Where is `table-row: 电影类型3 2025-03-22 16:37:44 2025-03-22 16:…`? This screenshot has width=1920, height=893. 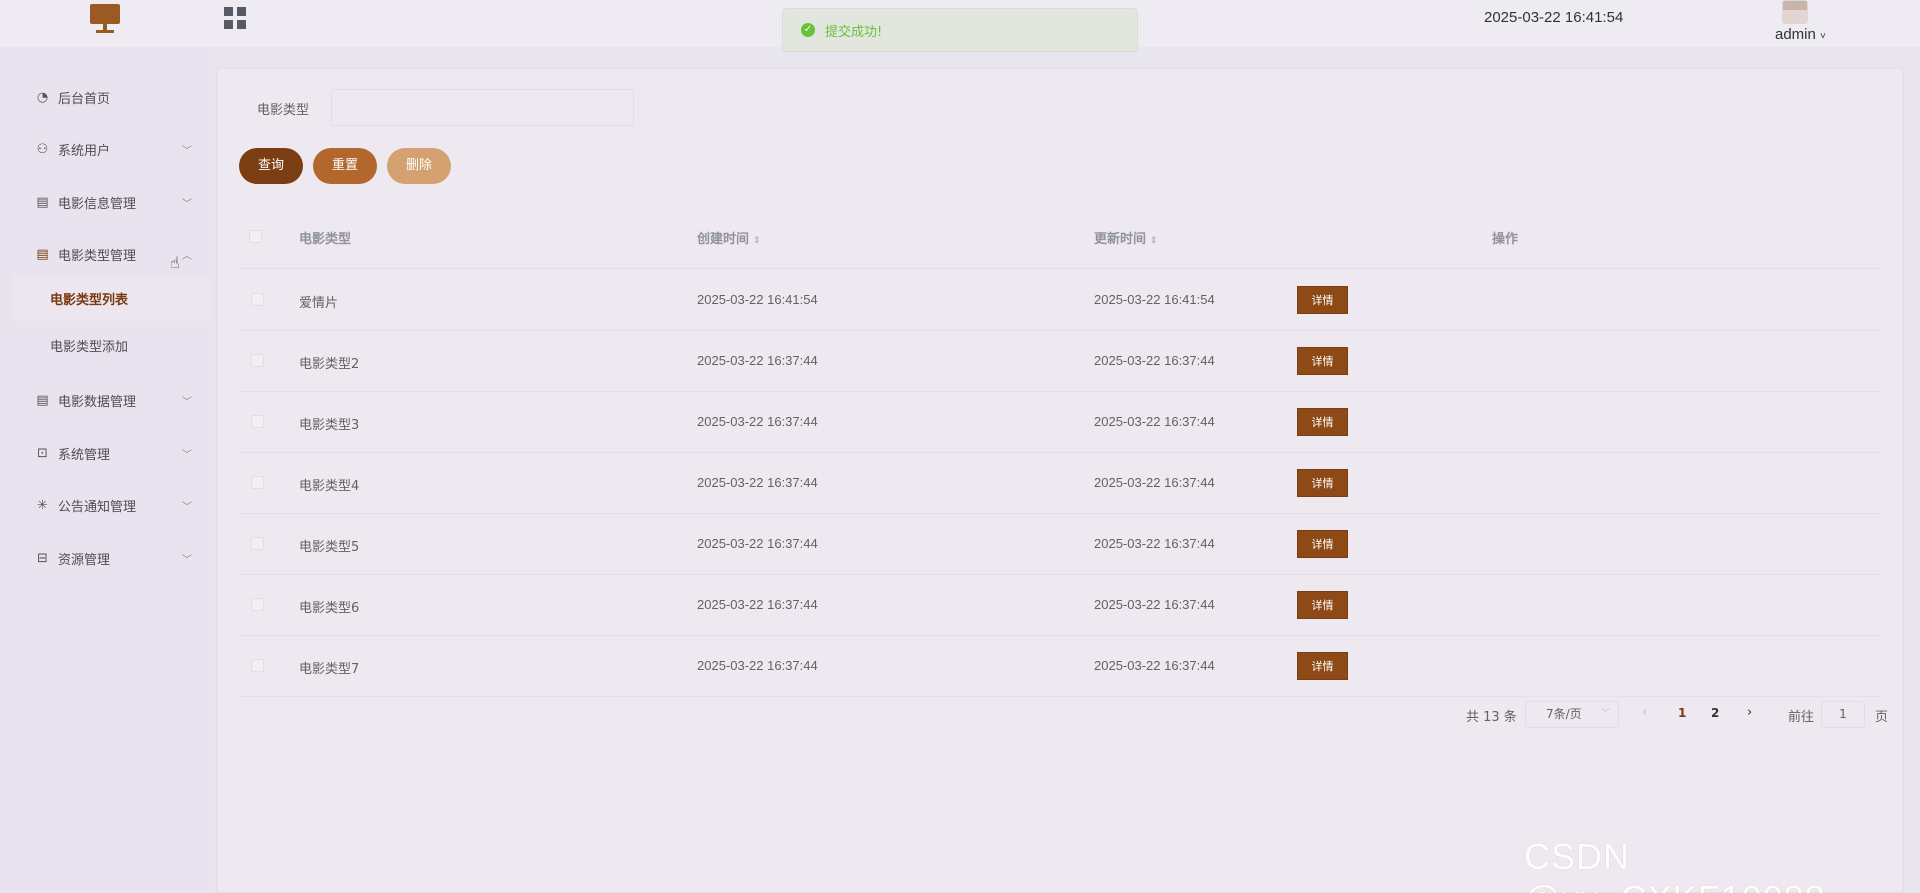
table-row: 电影类型3 2025-03-22 16:37:44 2025-03-22 16:… is located at coordinates (1061, 422).